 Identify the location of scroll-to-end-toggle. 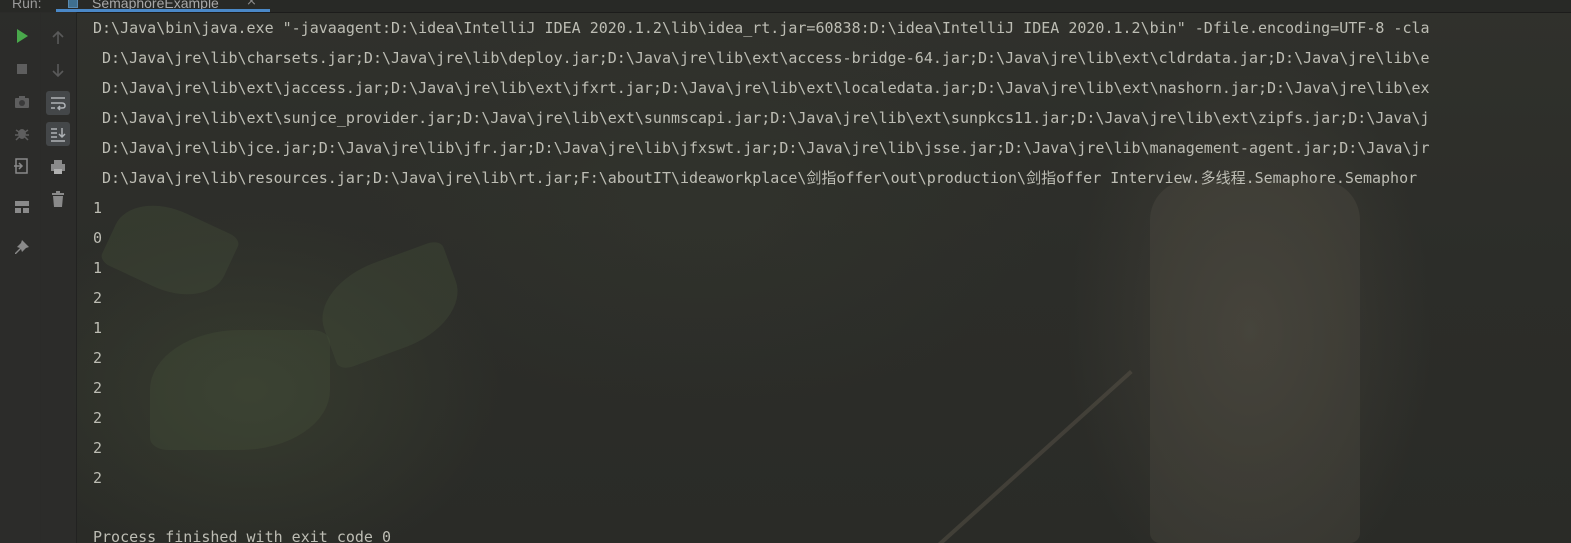
(58, 134).